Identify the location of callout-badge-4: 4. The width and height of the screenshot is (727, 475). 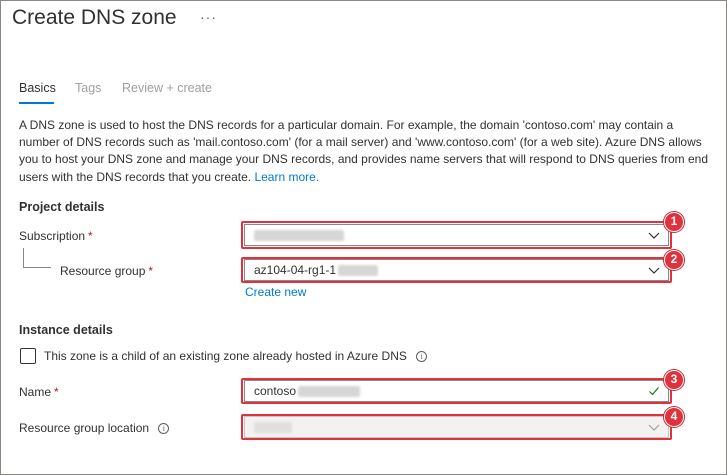
(674, 417).